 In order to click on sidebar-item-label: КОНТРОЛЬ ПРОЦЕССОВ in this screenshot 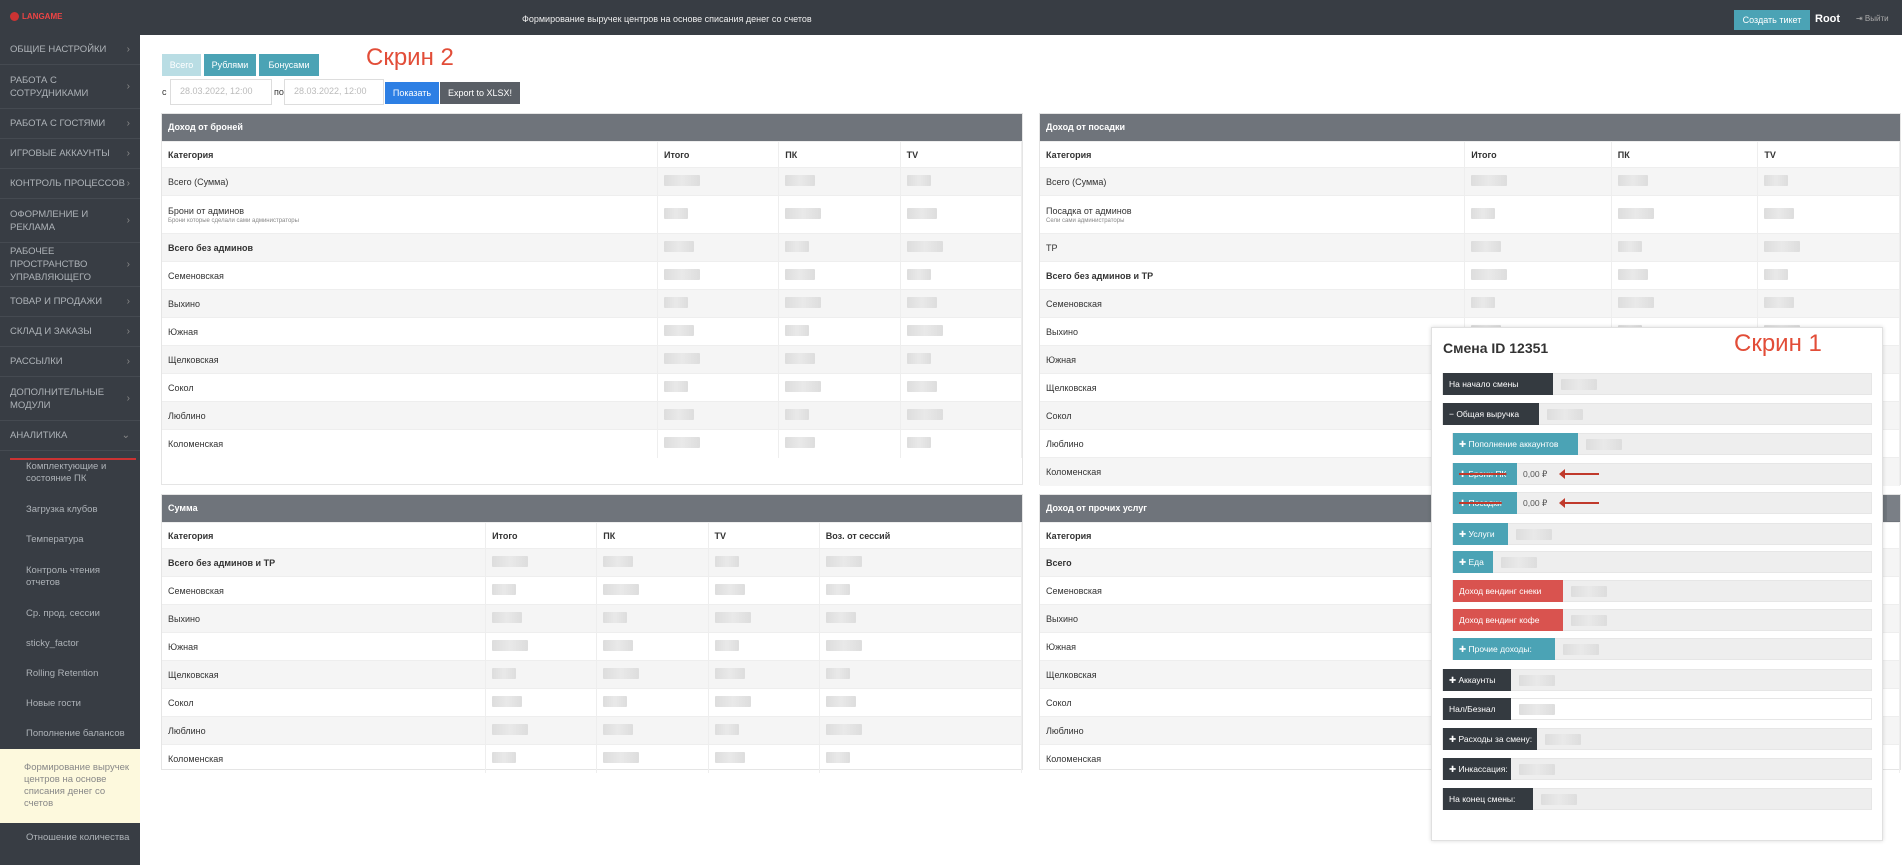, I will do `click(67, 183)`.